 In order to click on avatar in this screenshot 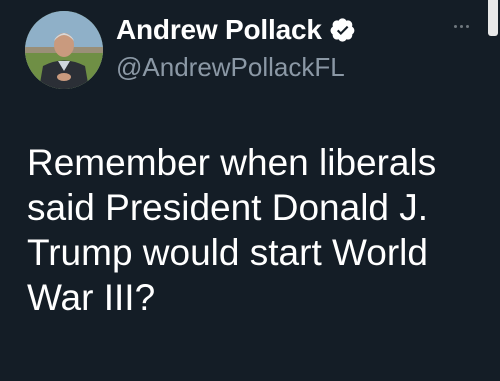, I will do `click(64, 50)`.